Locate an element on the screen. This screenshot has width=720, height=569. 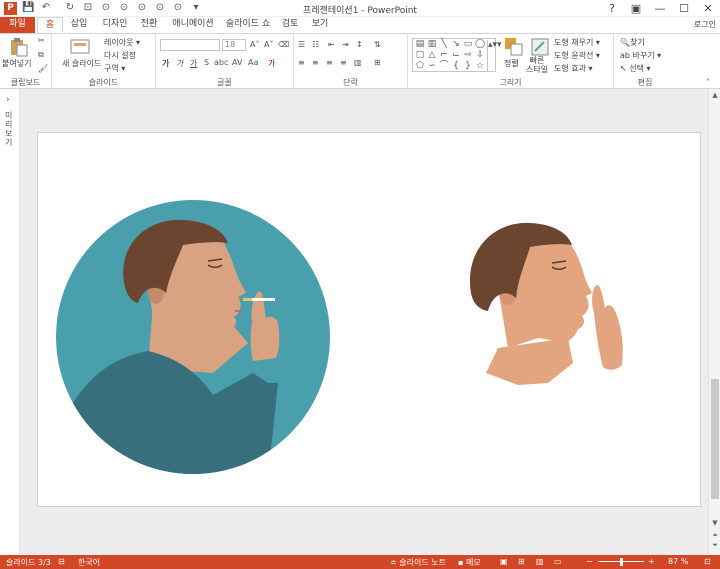
quick-styles-icon is located at coordinates (540, 47).